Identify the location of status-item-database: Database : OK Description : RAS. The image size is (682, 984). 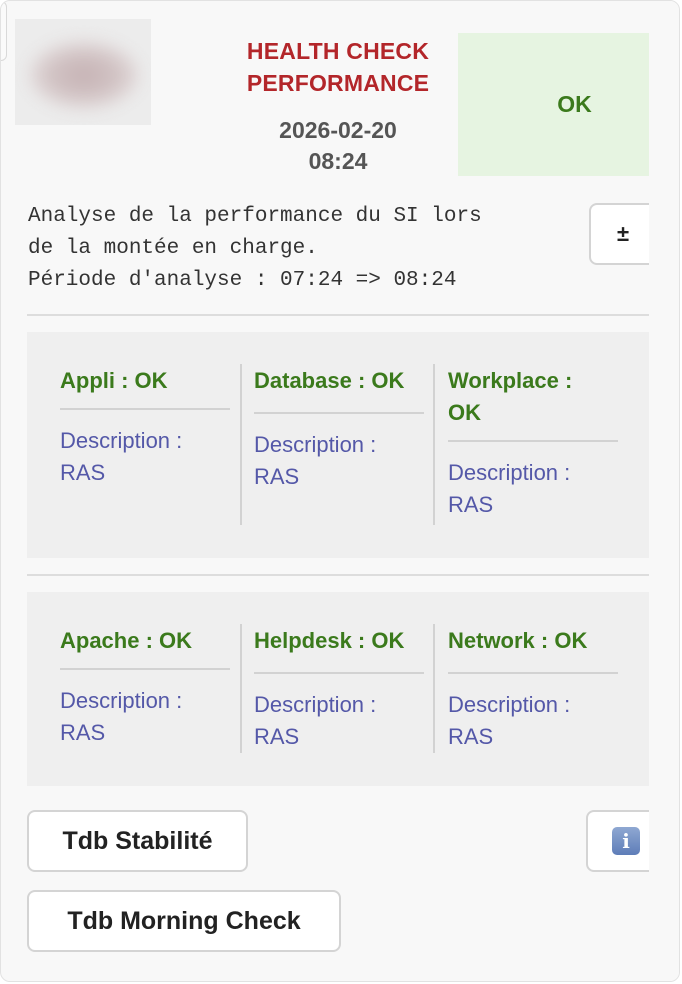
(339, 429).